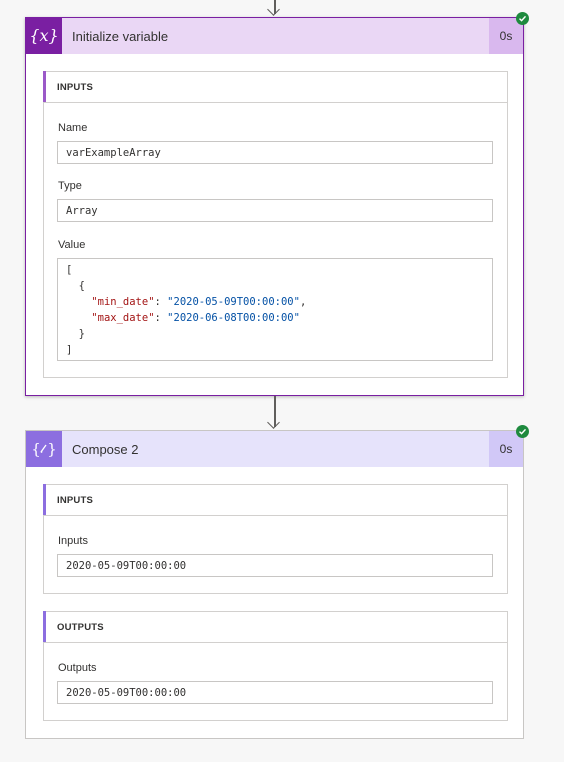 The height and width of the screenshot is (762, 564). Describe the element at coordinates (113, 152) in the screenshot. I see `name-value: varExampleArray` at that location.